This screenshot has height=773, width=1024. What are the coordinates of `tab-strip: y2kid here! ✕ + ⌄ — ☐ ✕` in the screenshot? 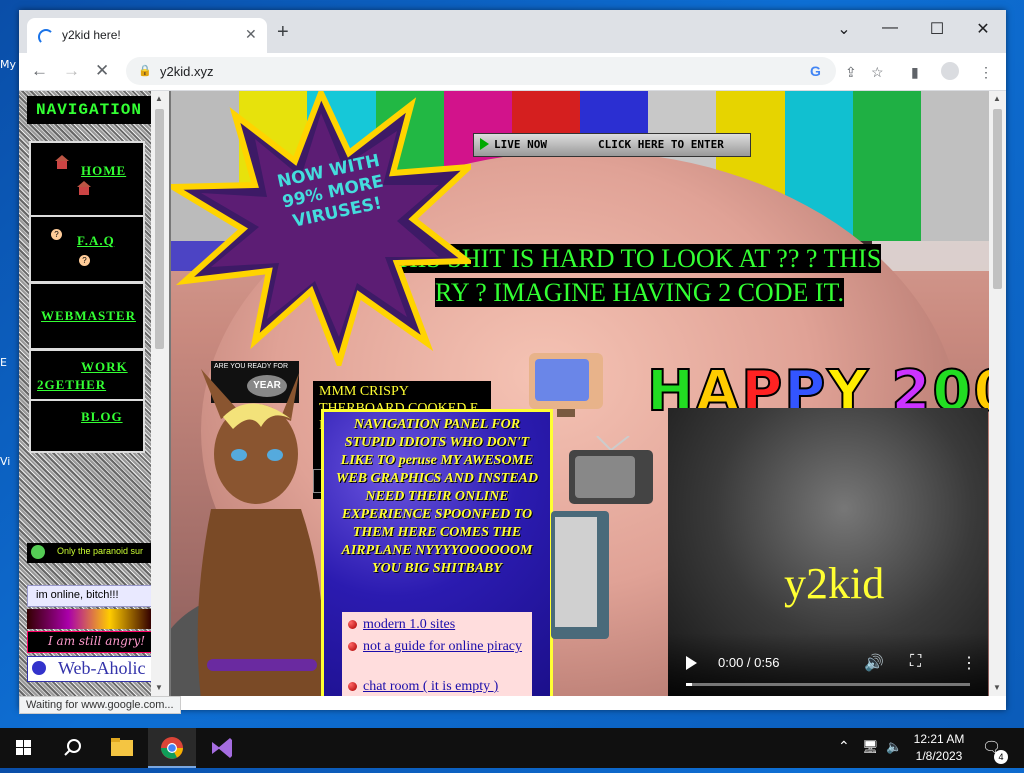 It's located at (512, 31).